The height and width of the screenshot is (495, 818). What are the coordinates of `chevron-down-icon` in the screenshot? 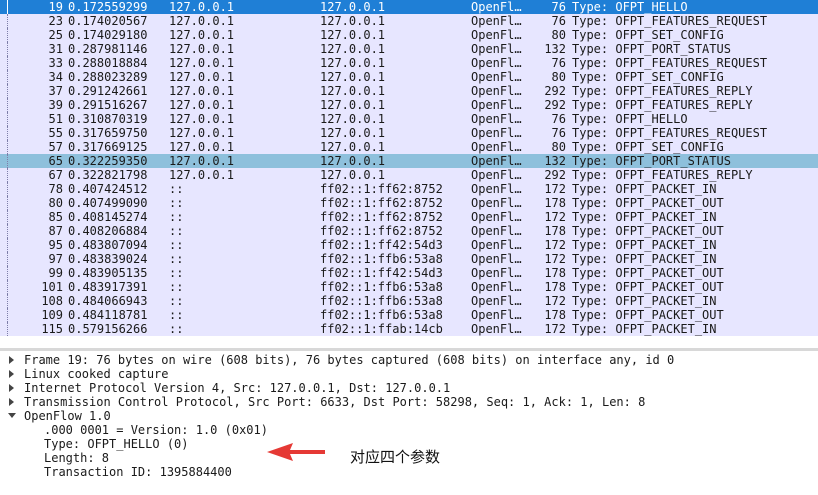 It's located at (12, 416).